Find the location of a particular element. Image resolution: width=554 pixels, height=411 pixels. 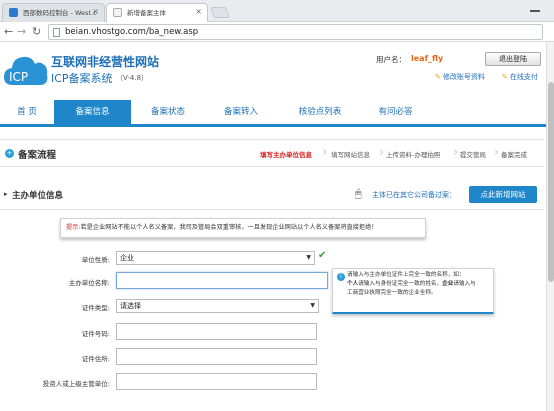

hint-bold: 个人 is located at coordinates (353, 284).